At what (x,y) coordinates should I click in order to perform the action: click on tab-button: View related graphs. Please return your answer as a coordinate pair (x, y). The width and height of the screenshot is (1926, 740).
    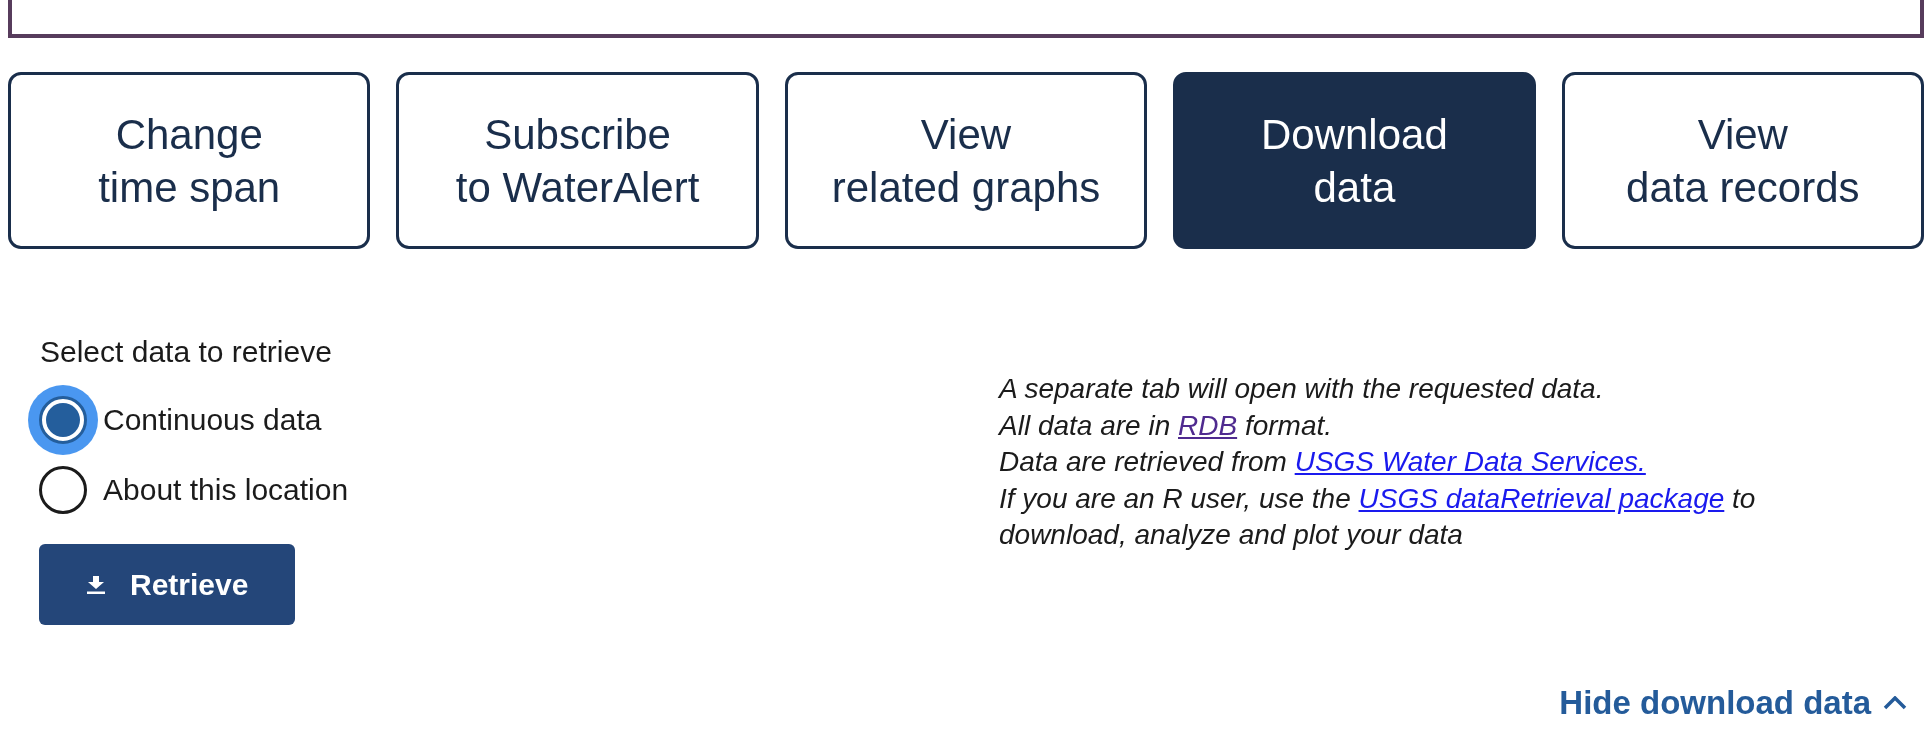
    Looking at the image, I should click on (966, 160).